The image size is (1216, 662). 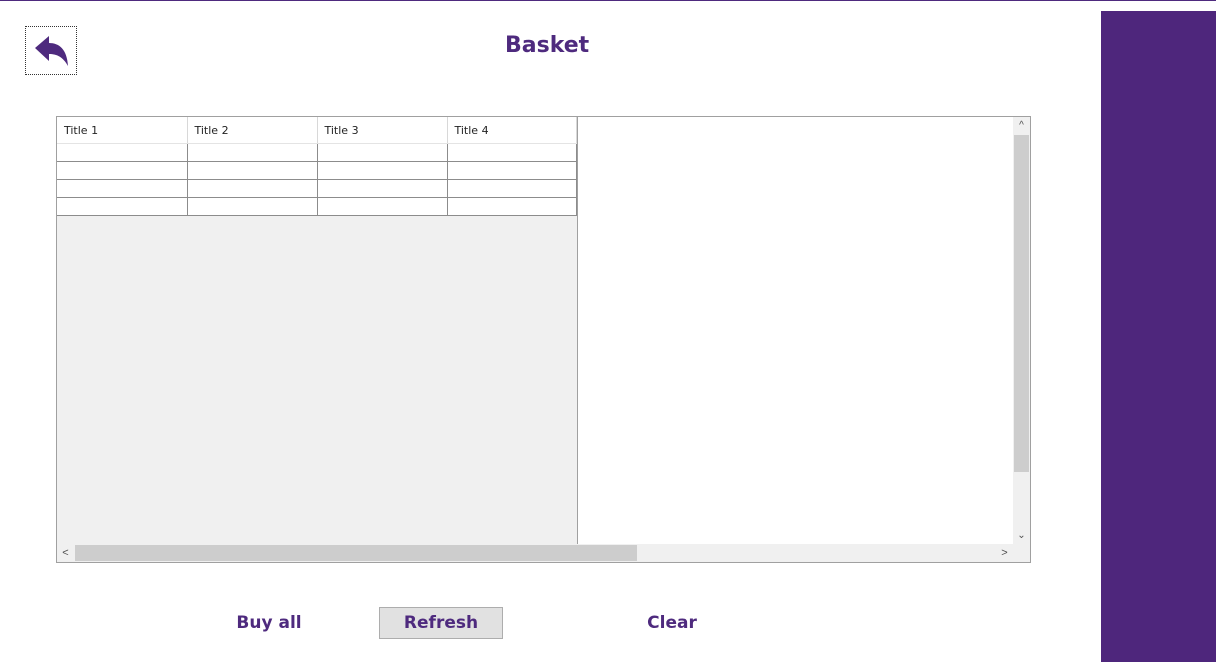 What do you see at coordinates (1021, 125) in the screenshot?
I see `scroll-up-icon: ^` at bounding box center [1021, 125].